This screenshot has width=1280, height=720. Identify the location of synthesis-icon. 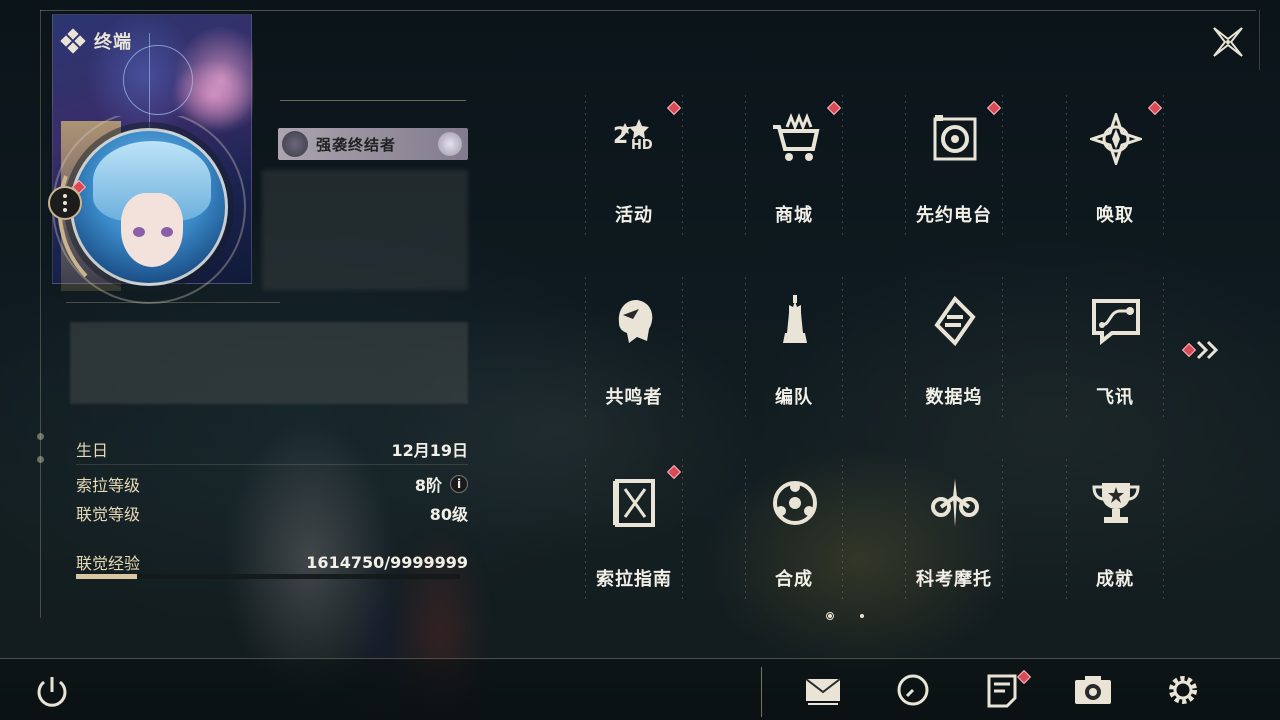
(795, 503).